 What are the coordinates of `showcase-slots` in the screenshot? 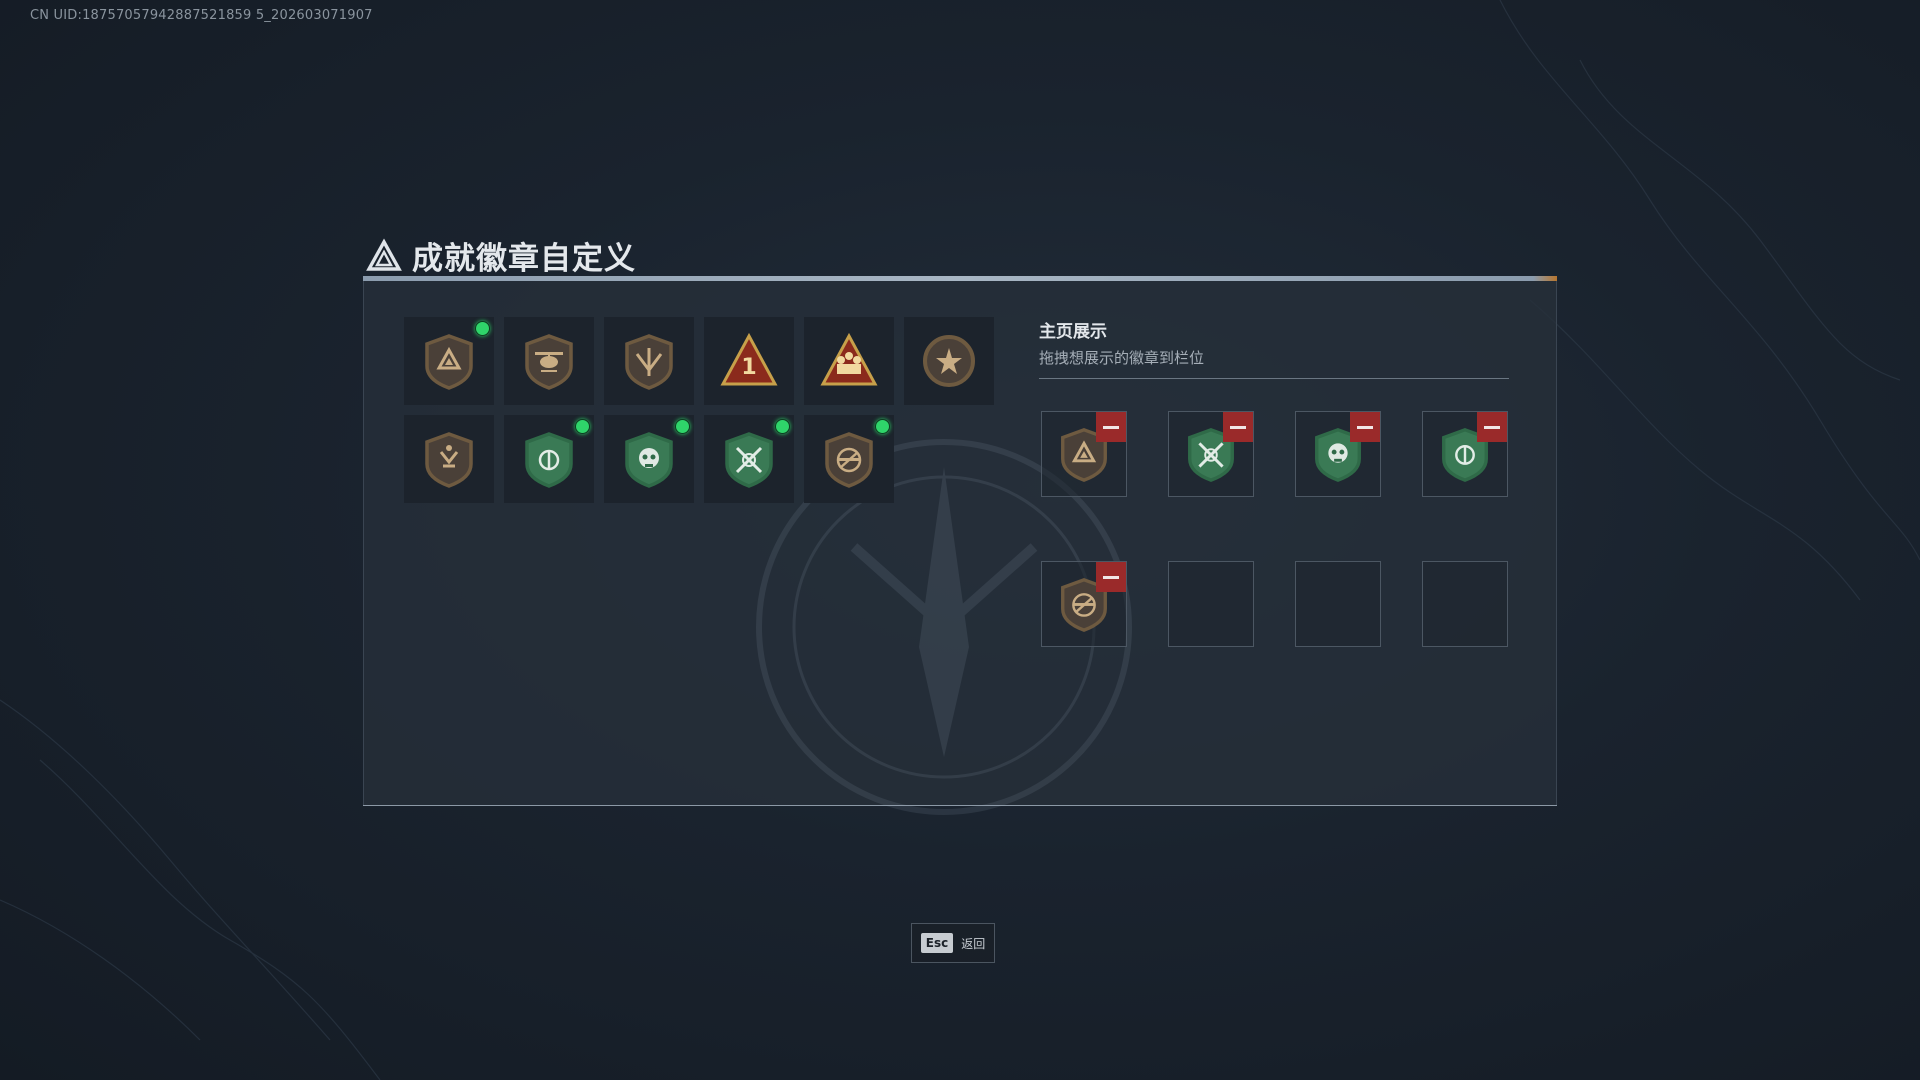 It's located at (1274, 529).